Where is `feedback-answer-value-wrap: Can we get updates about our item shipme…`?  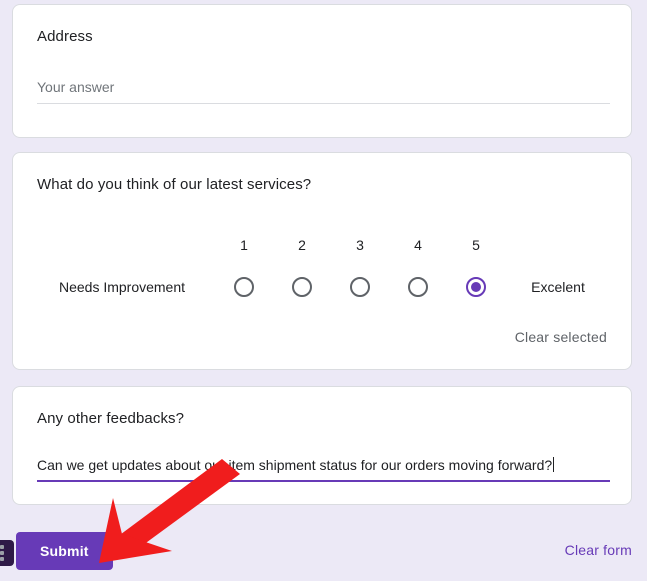 feedback-answer-value-wrap: Can we get updates about our item shipme… is located at coordinates (323, 467).